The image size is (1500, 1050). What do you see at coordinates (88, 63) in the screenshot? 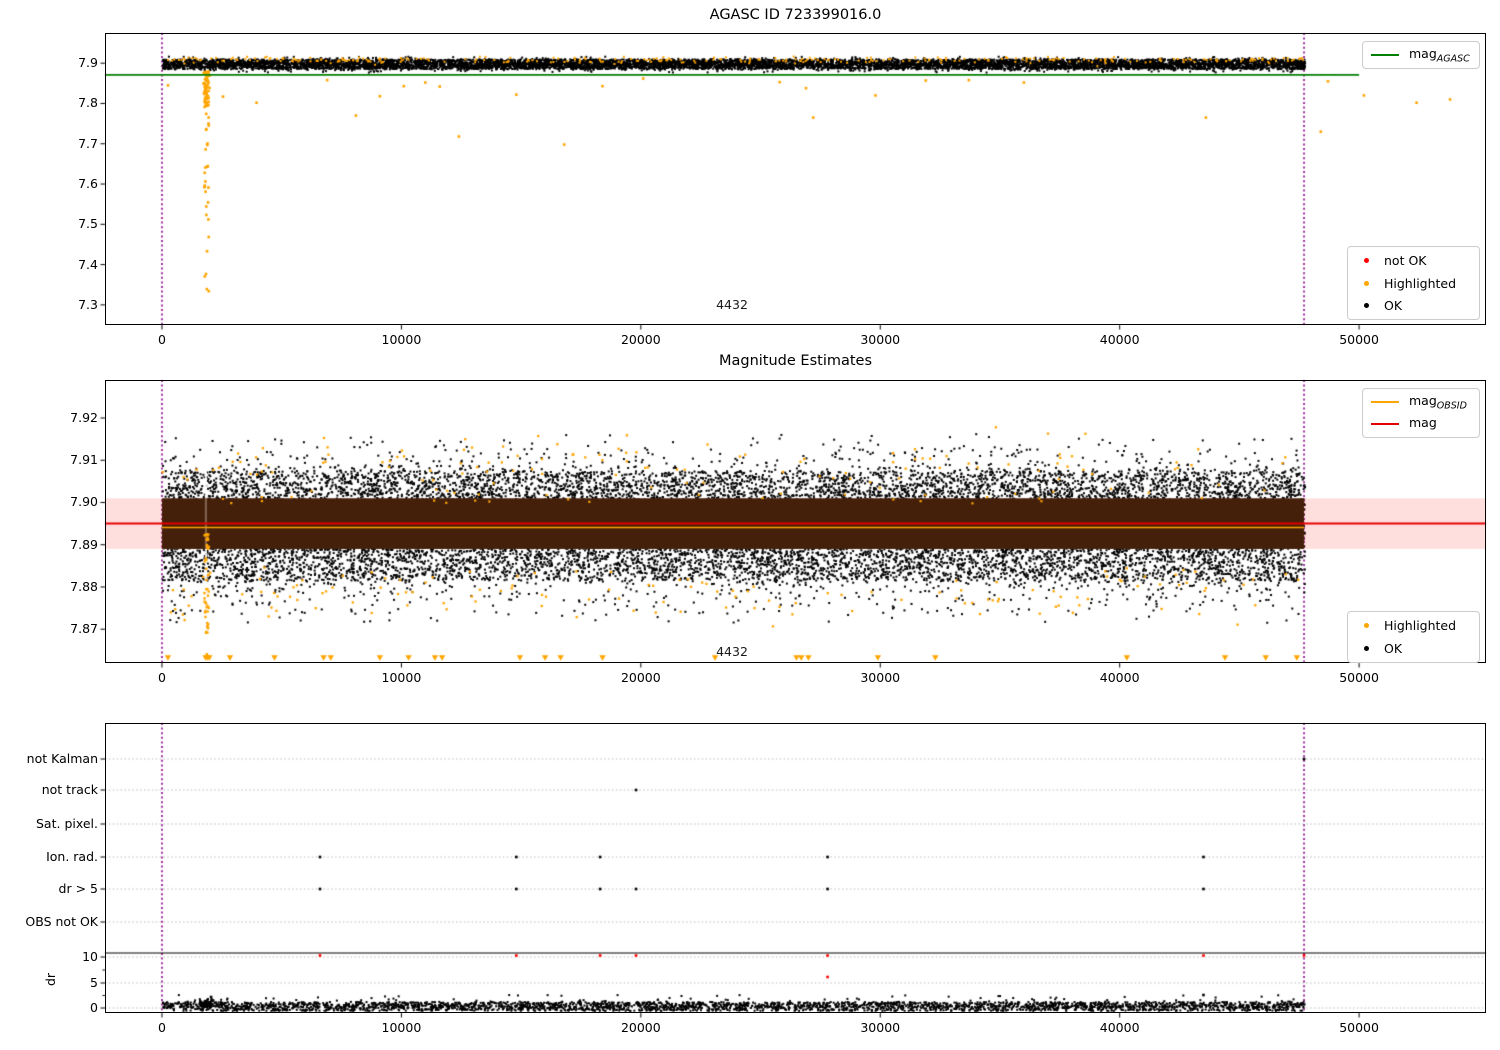
I see `y-tick-label: 7.9` at bounding box center [88, 63].